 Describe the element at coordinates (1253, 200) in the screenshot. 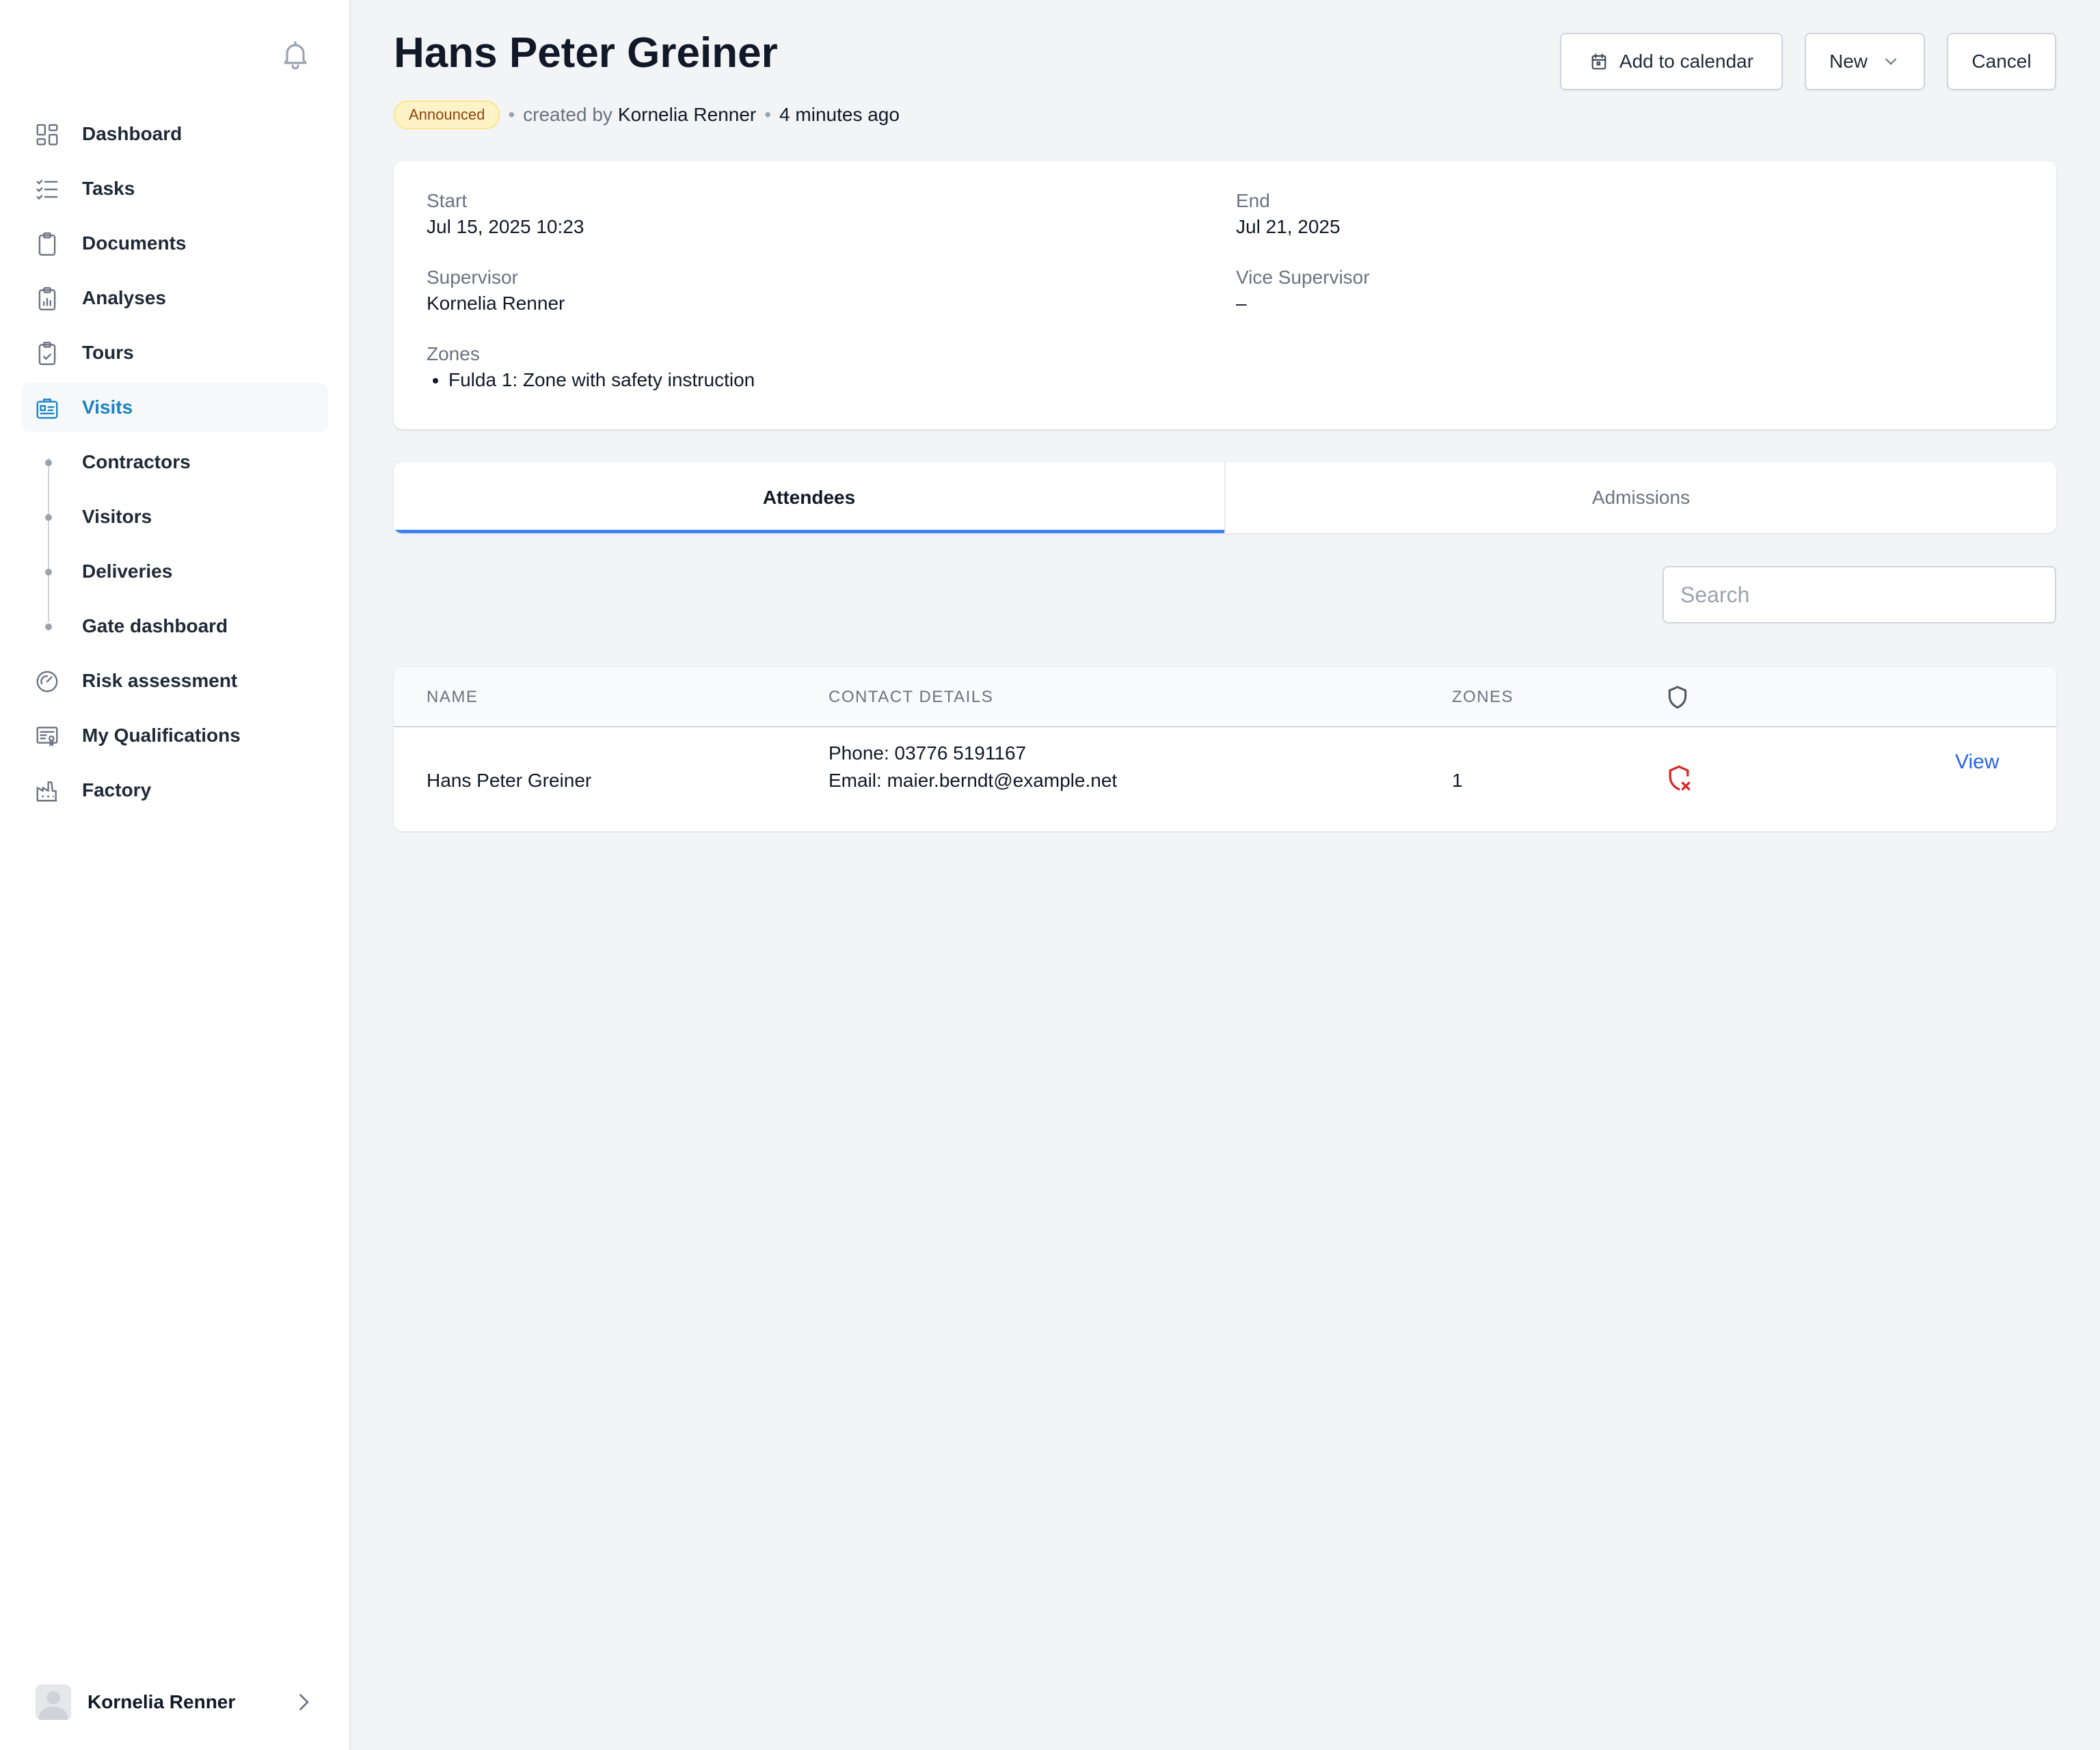

I see `end-label: End` at that location.